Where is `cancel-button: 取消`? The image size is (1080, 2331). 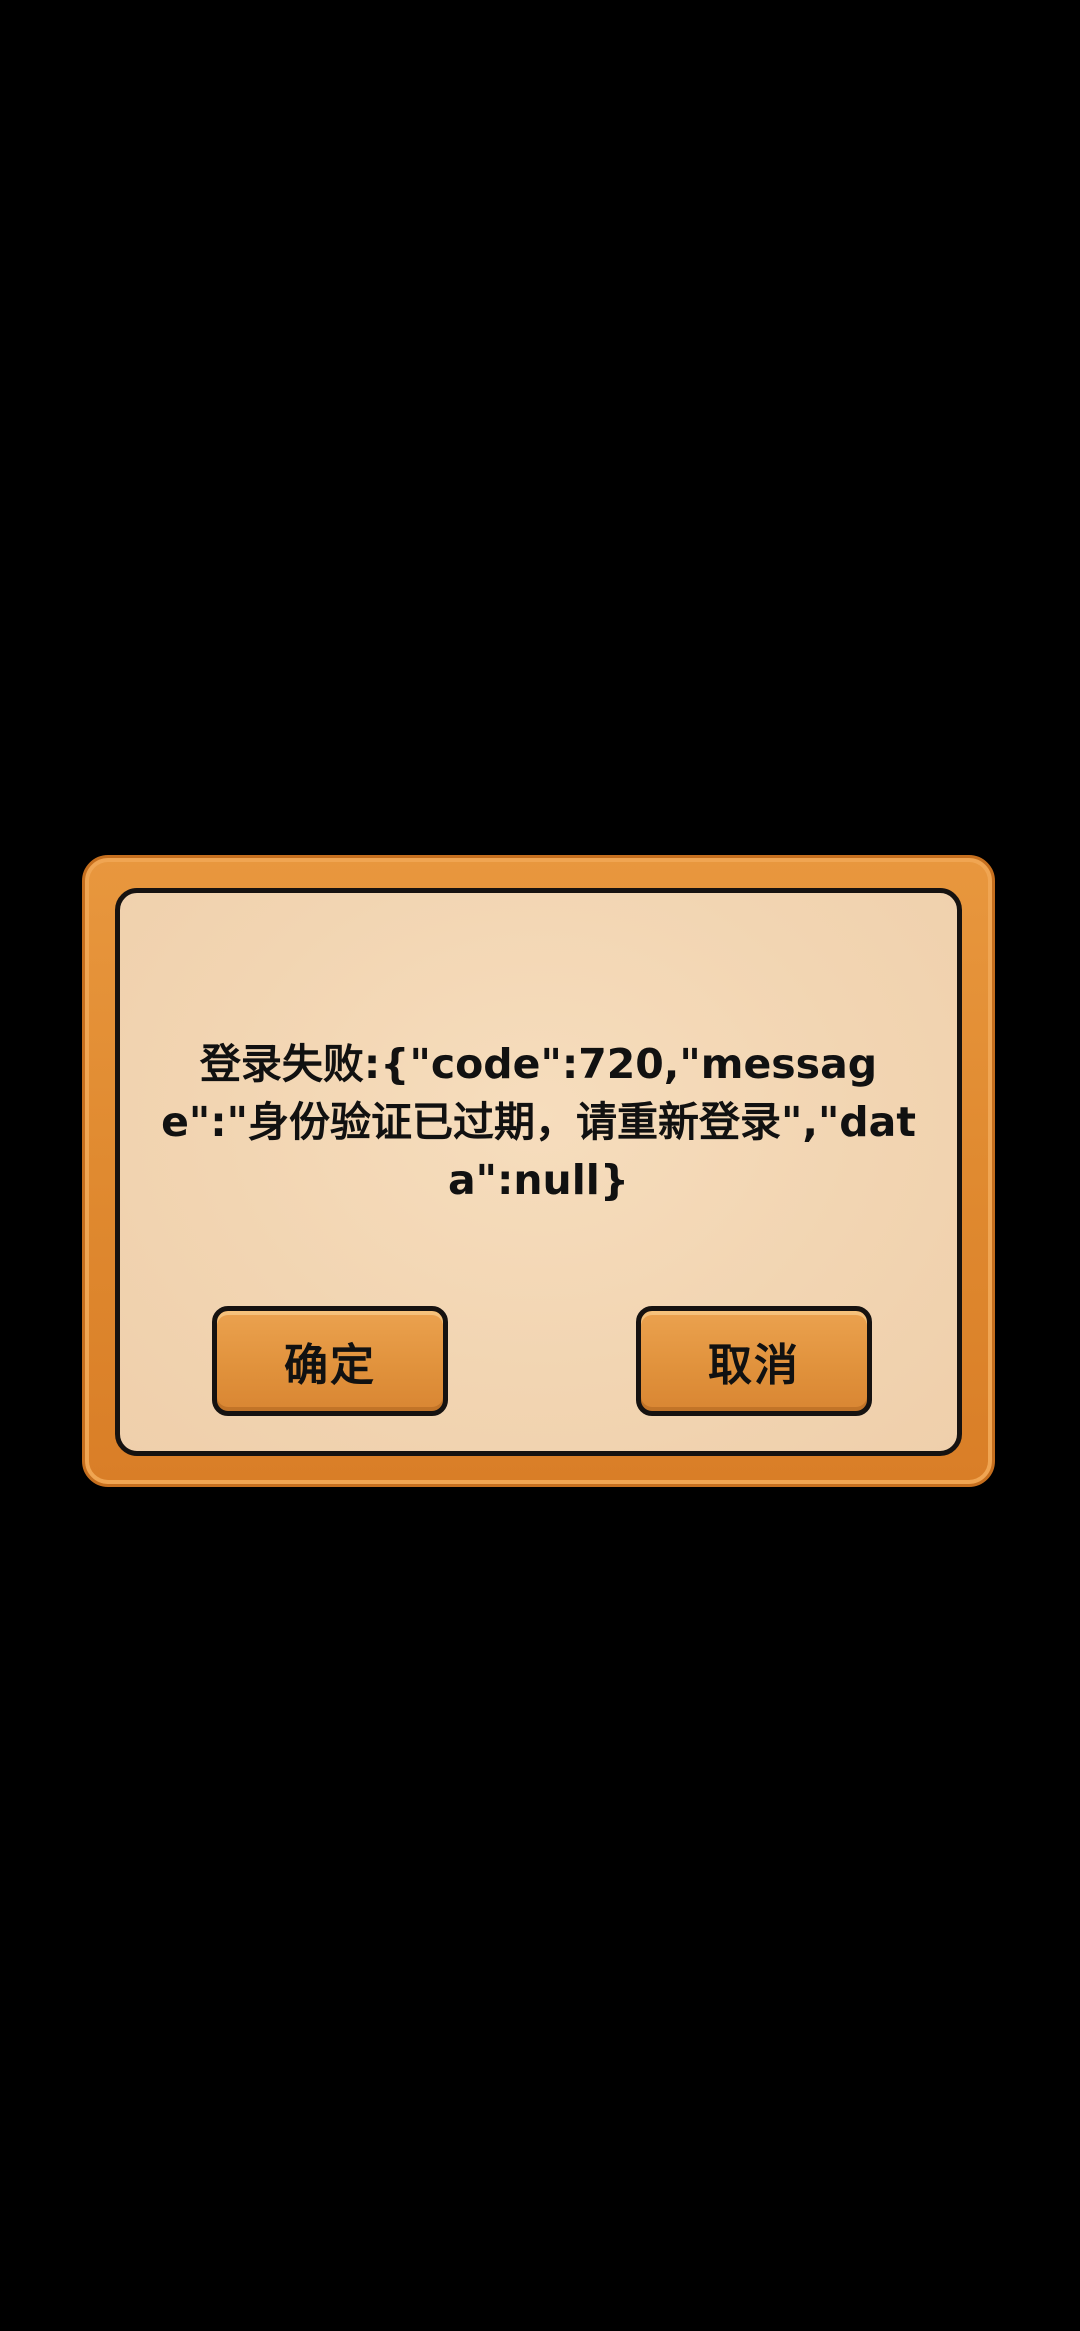
cancel-button: 取消 is located at coordinates (754, 1361).